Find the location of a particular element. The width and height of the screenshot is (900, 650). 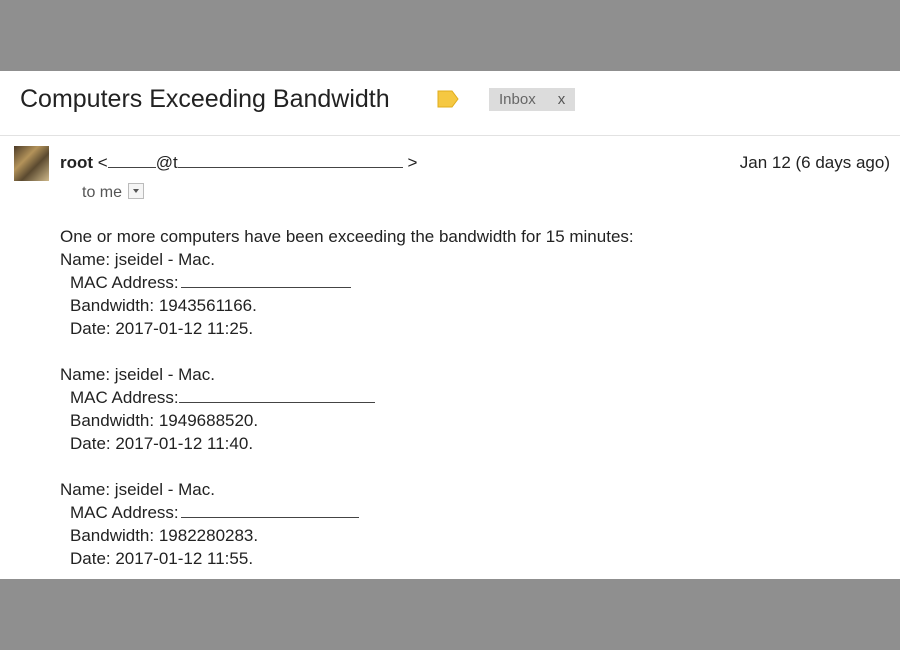

inbox-label-chip: Inbox x is located at coordinates (532, 99).